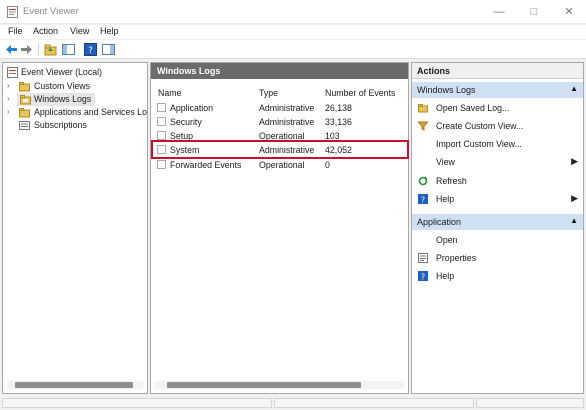 Image resolution: width=586 pixels, height=410 pixels. I want to click on open-folder-icon, so click(423, 108).